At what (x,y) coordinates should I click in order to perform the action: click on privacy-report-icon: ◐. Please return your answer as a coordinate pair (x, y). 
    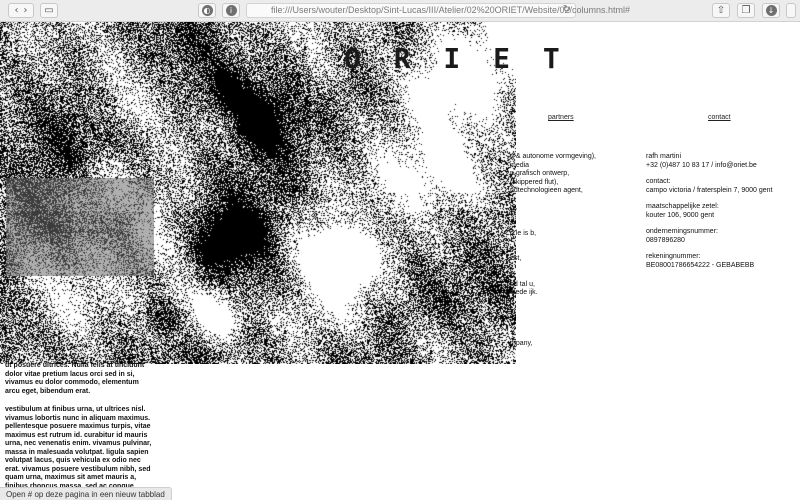
    Looking at the image, I should click on (207, 10).